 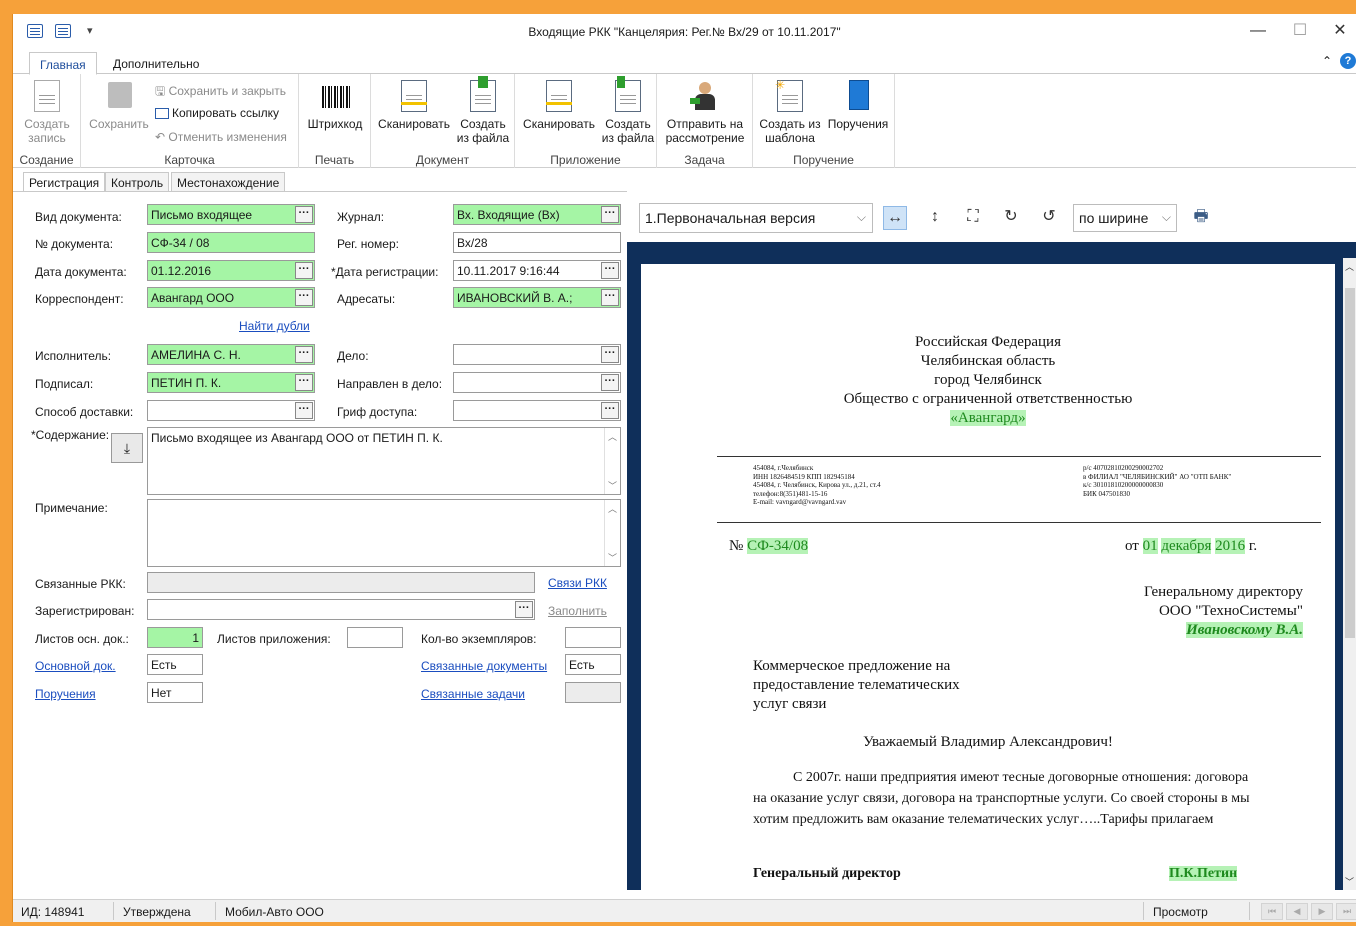 I want to click on print-icon: 🖶, so click(x=1201, y=218).